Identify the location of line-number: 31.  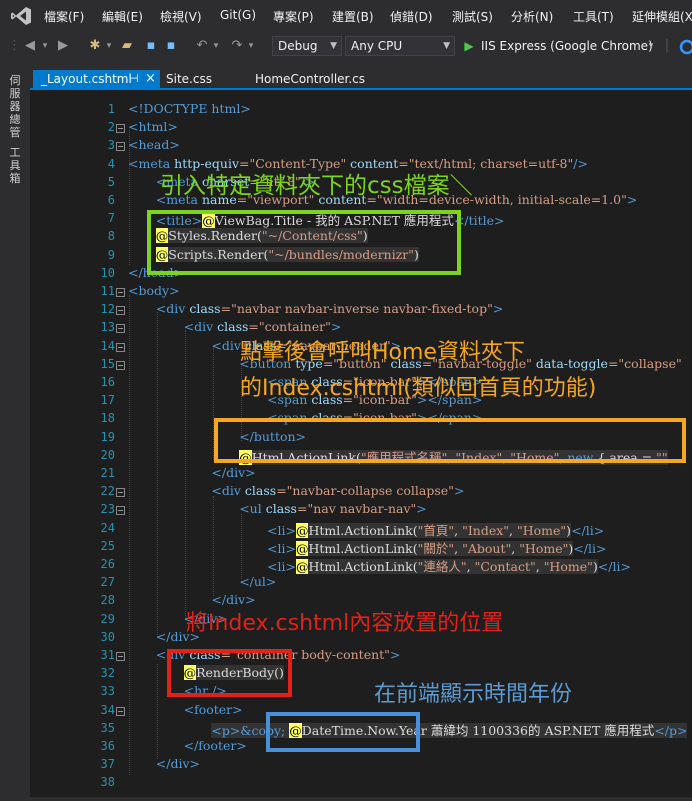
(107, 655).